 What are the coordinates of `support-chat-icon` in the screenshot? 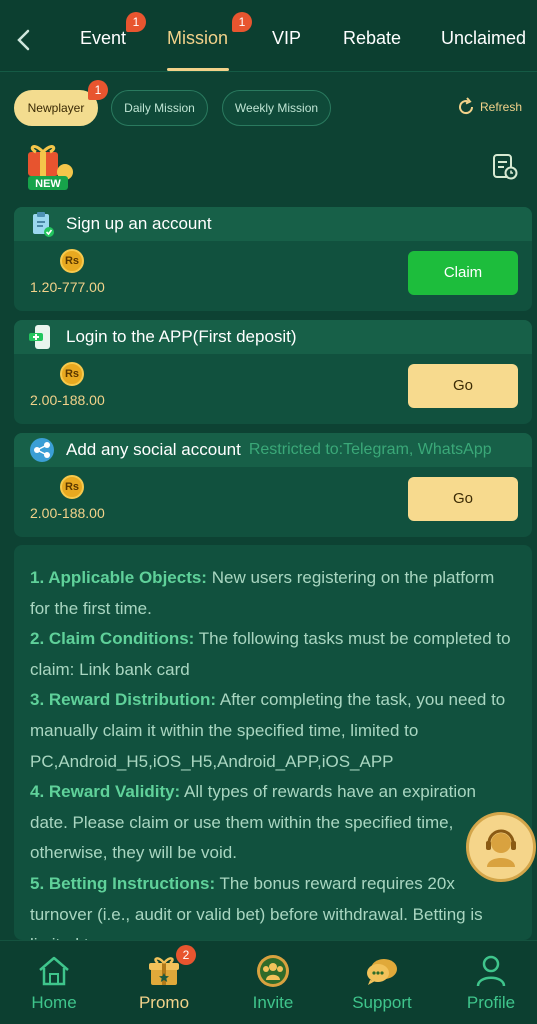 It's located at (382, 972).